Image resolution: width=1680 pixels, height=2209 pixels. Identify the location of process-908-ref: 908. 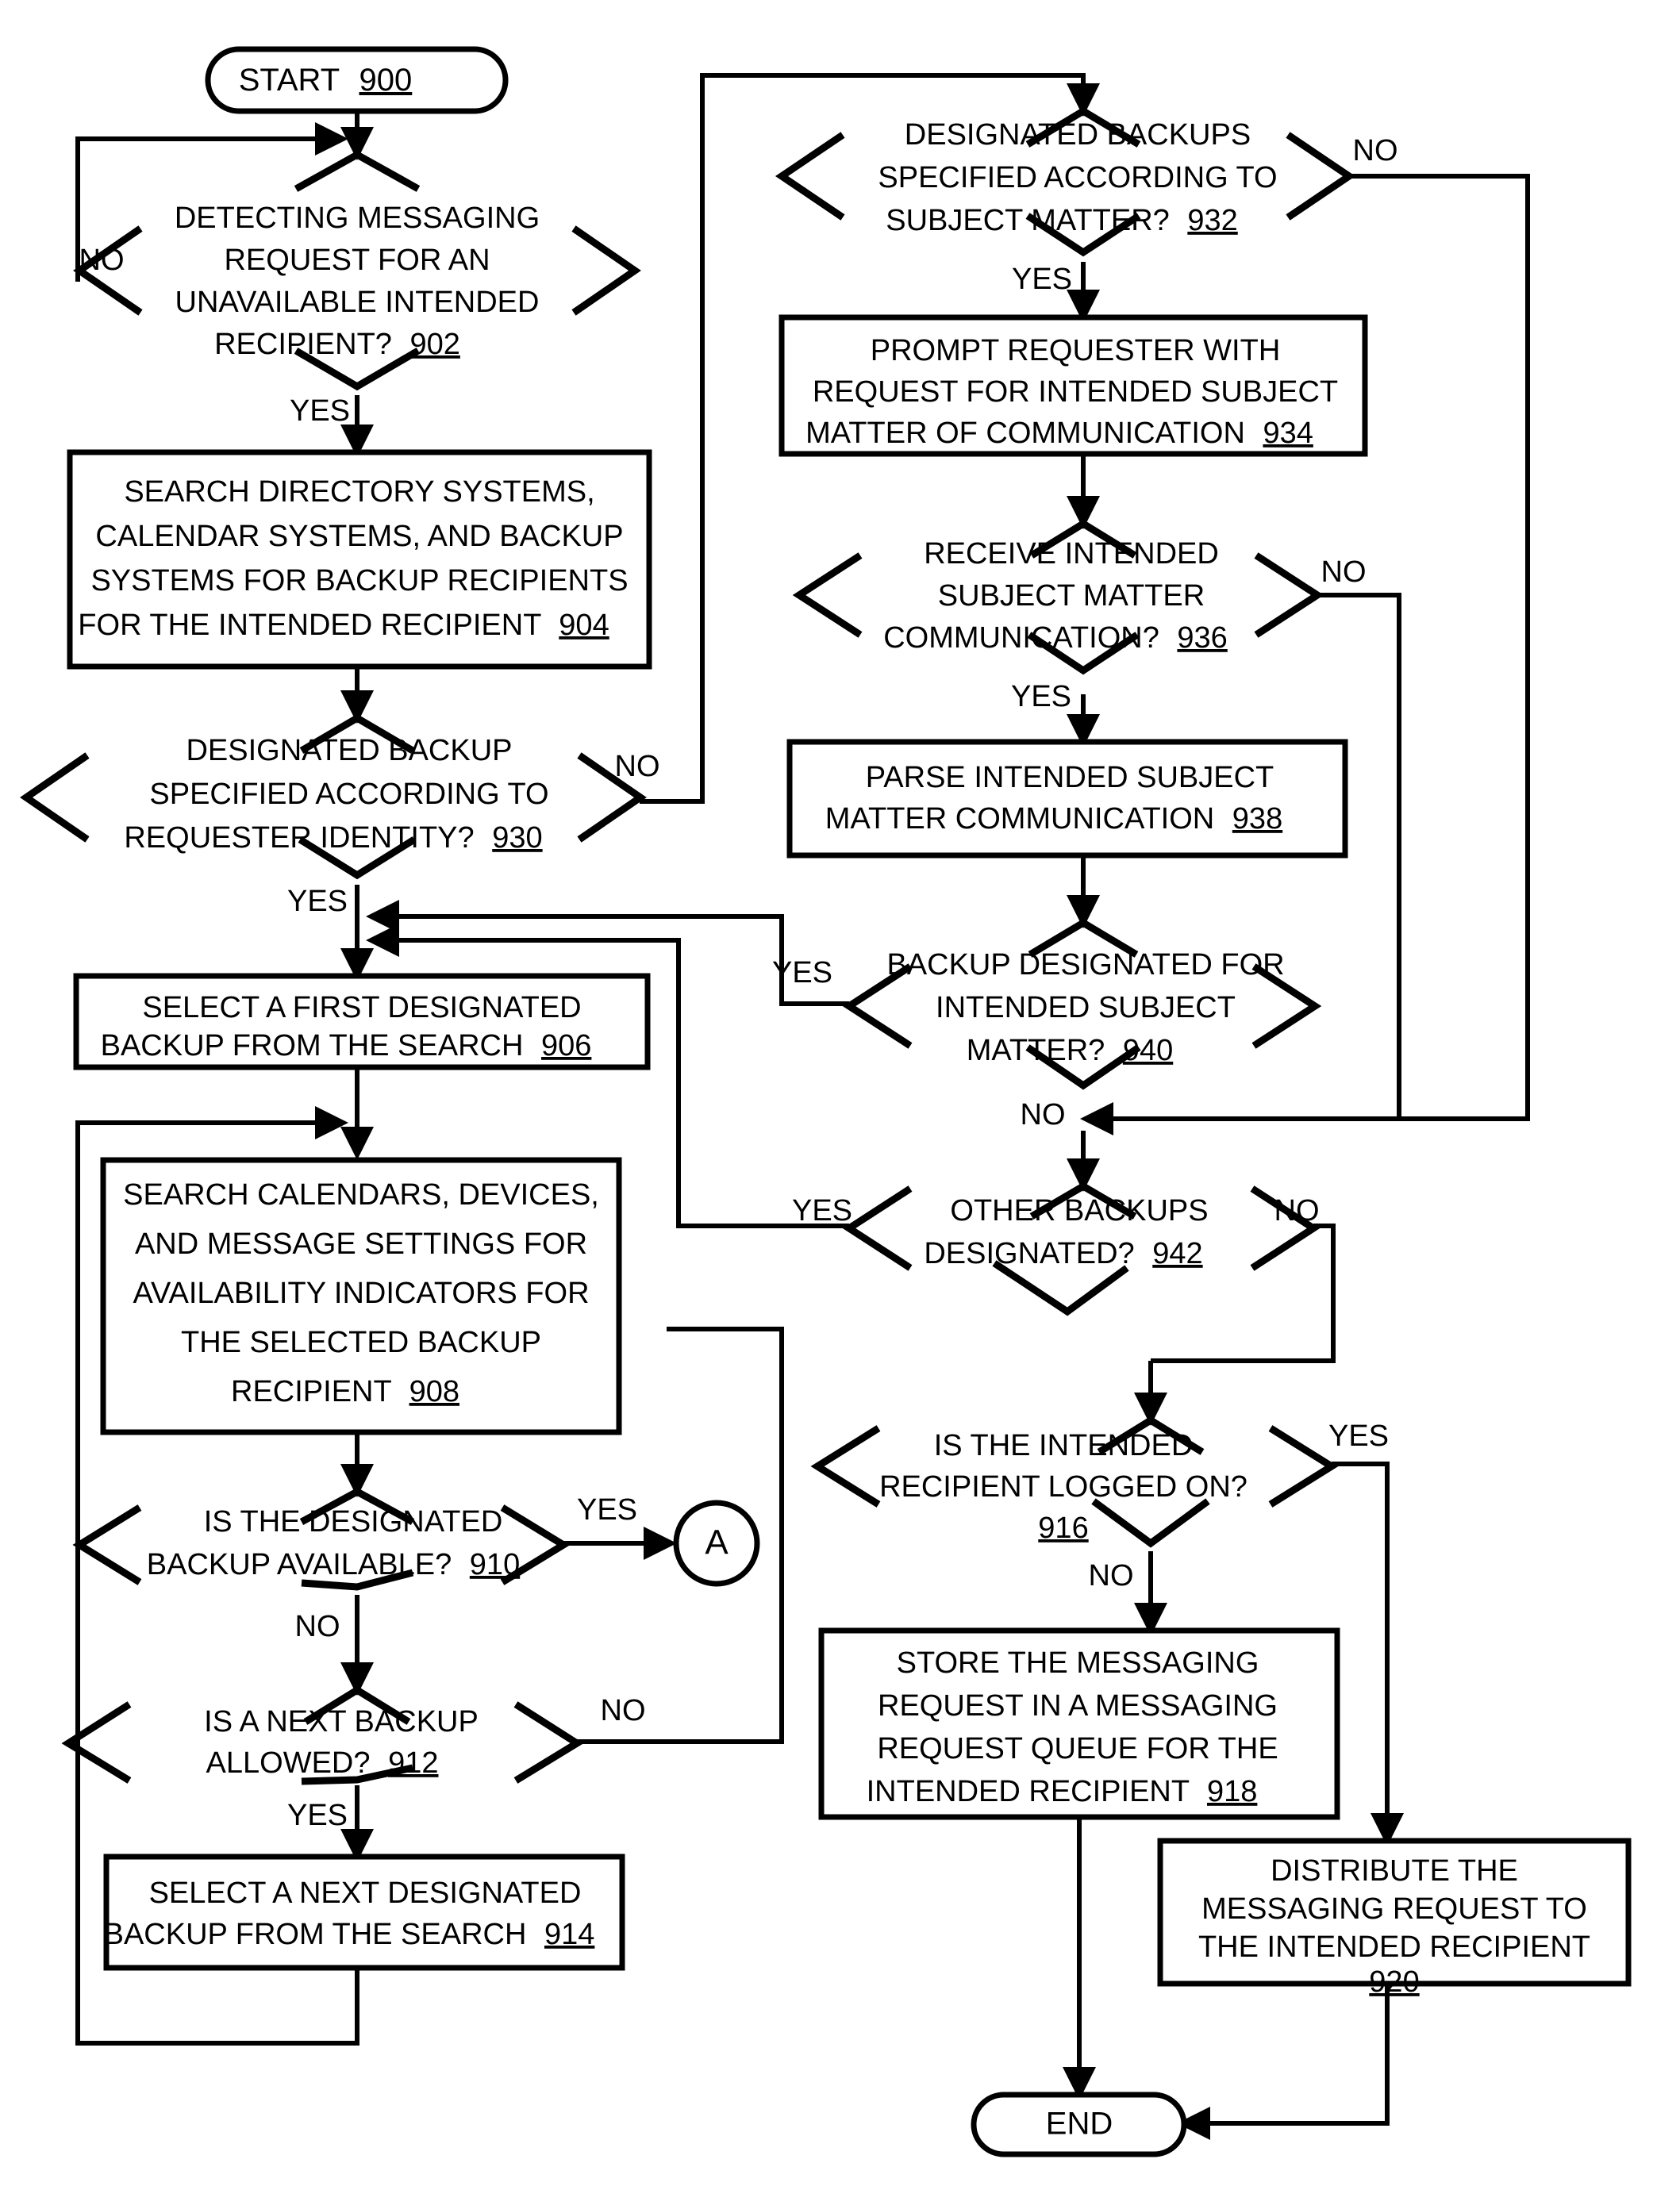
(434, 1391).